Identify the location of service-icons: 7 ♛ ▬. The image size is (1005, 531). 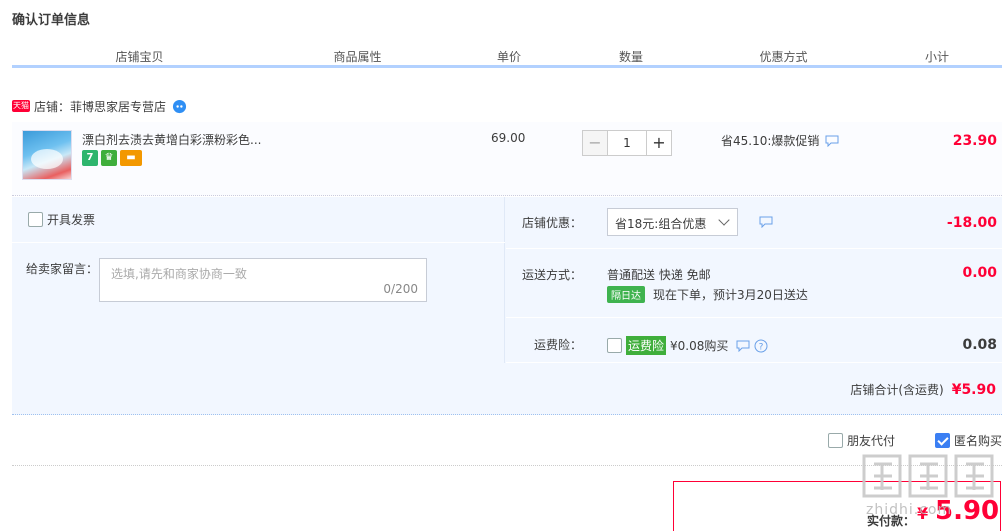
(112, 158).